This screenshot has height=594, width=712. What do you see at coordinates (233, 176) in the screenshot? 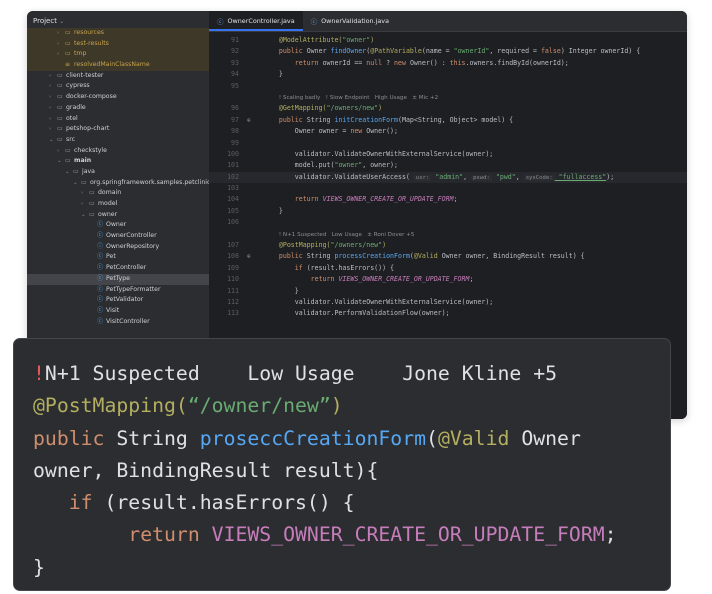
I see `line-number: 102` at bounding box center [233, 176].